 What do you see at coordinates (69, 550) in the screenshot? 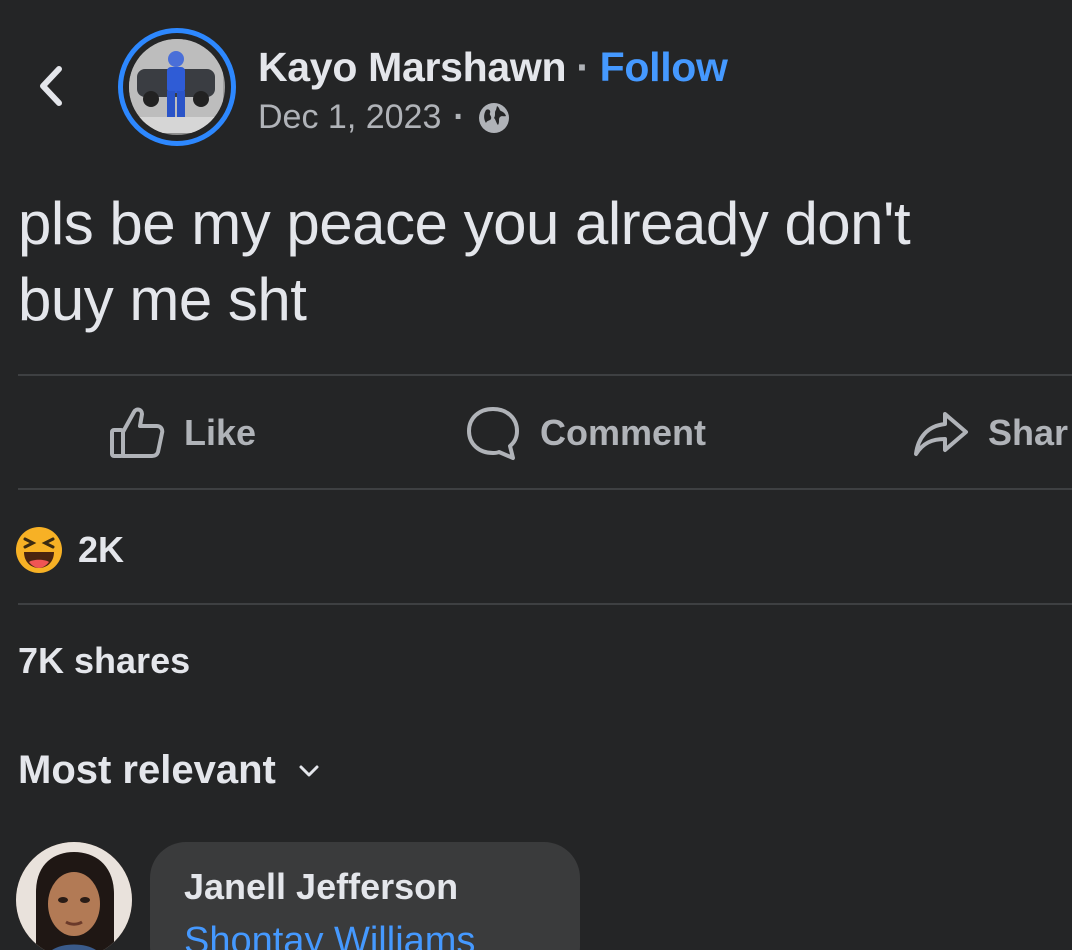
I see `reaction-summary: 2K` at bounding box center [69, 550].